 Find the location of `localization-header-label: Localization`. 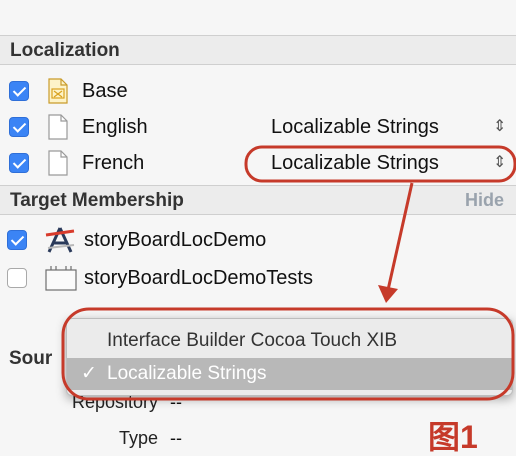

localization-header-label: Localization is located at coordinates (65, 50).